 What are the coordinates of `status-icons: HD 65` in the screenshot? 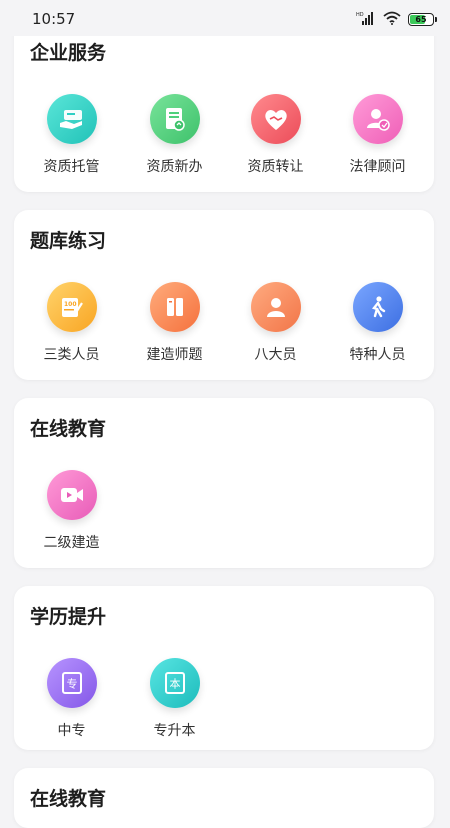 It's located at (396, 19).